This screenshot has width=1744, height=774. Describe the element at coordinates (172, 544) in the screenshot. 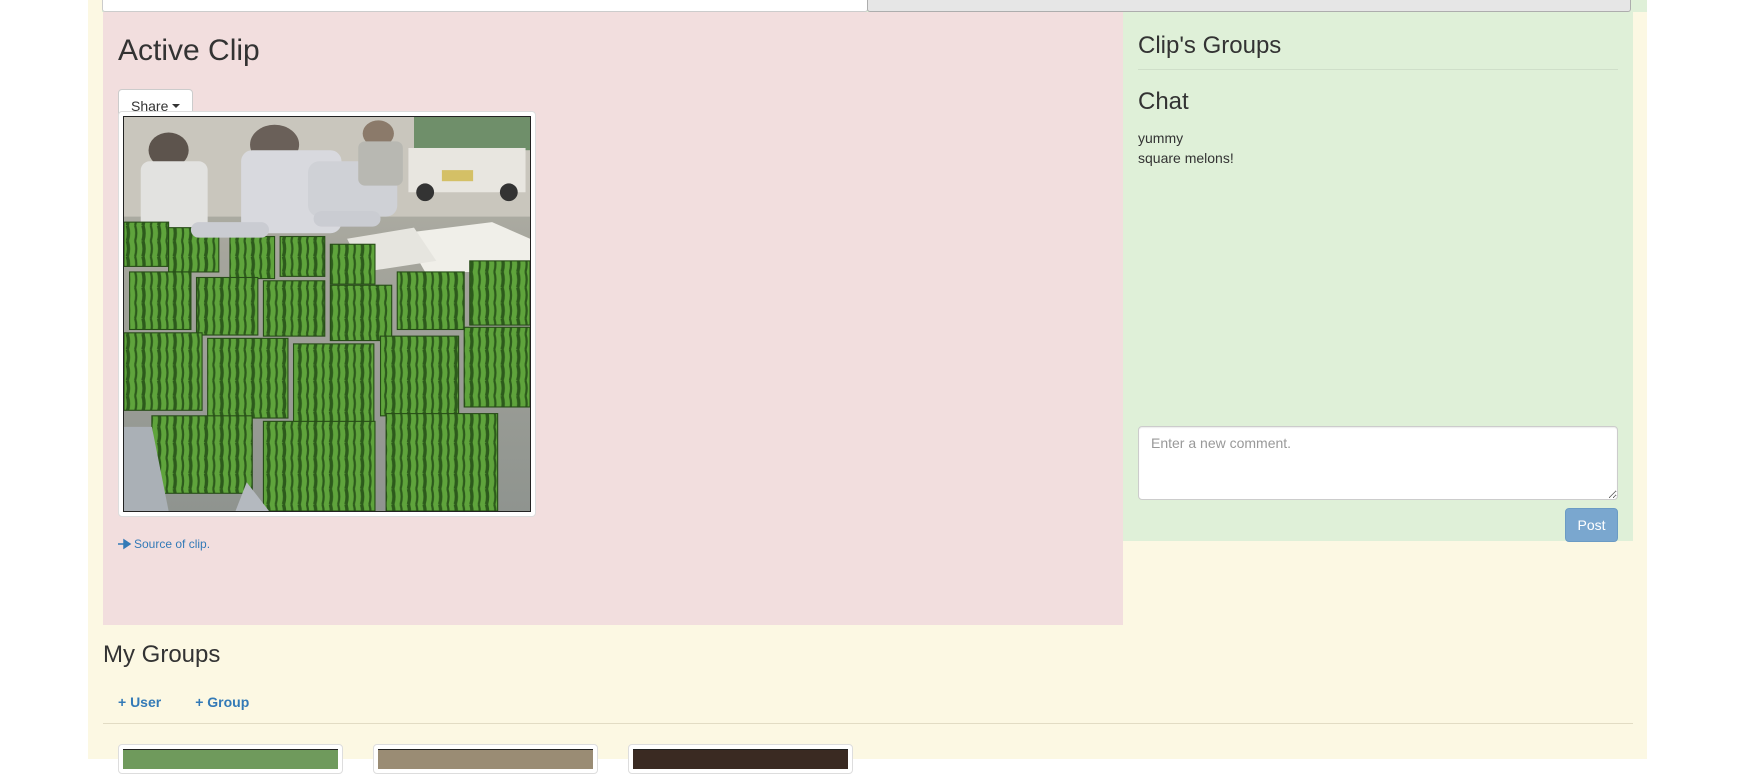

I see `source-of-clip-label: Source of clip.` at that location.